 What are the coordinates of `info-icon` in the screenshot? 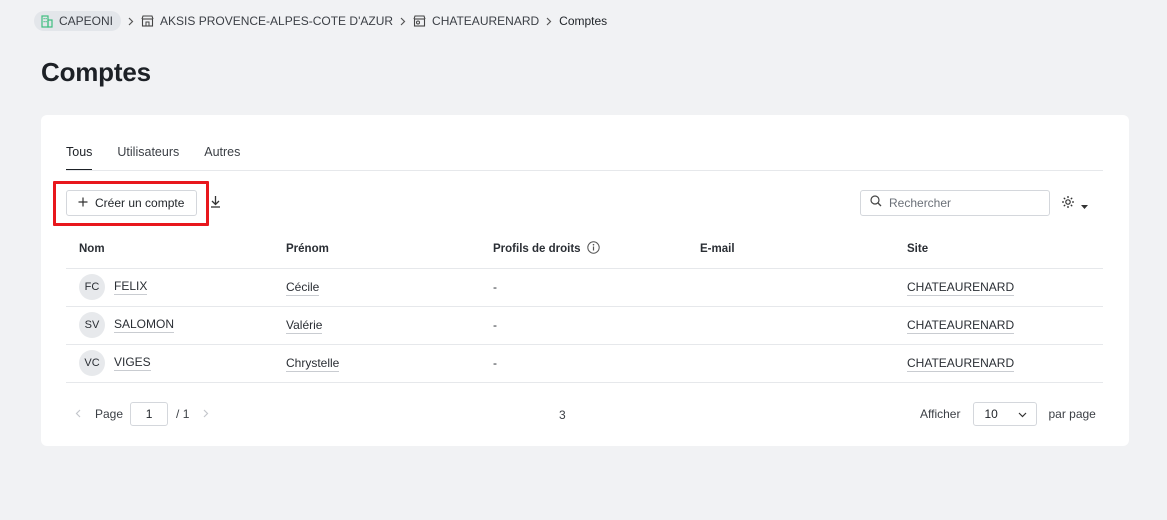 It's located at (593, 249).